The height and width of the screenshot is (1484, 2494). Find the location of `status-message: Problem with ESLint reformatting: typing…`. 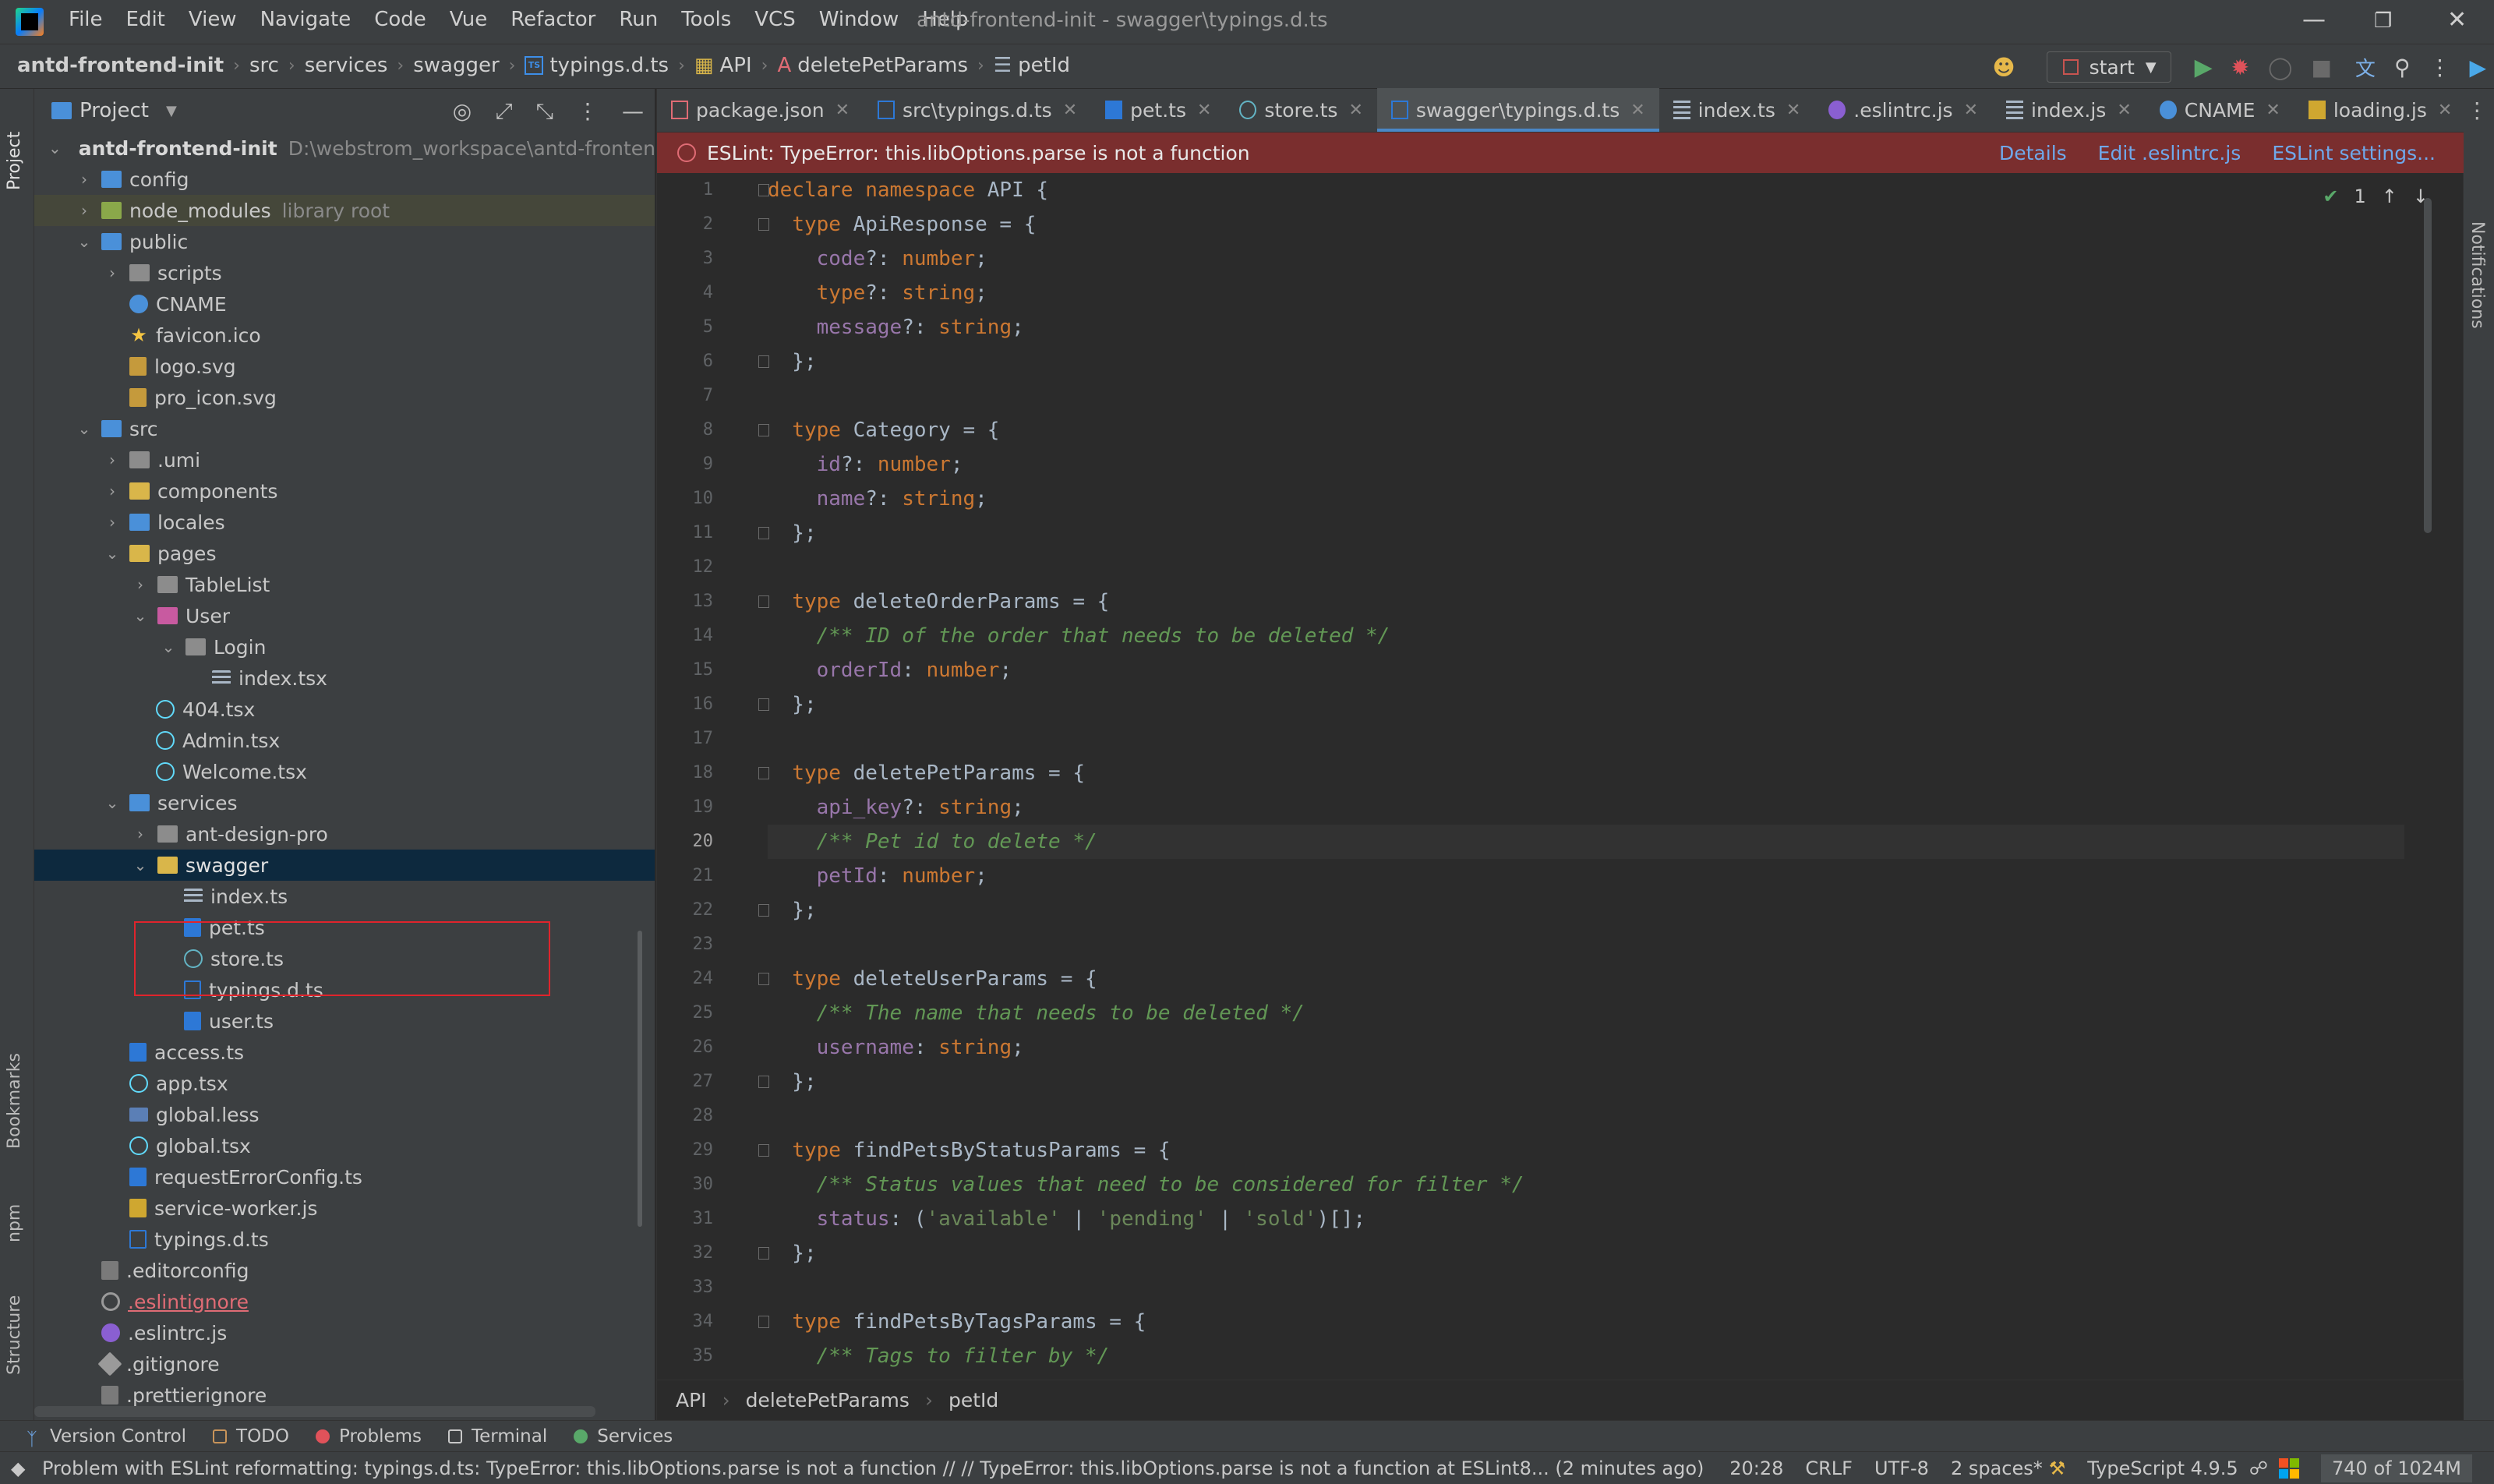

status-message: Problem with ESLint reformatting: typing… is located at coordinates (873, 1468).